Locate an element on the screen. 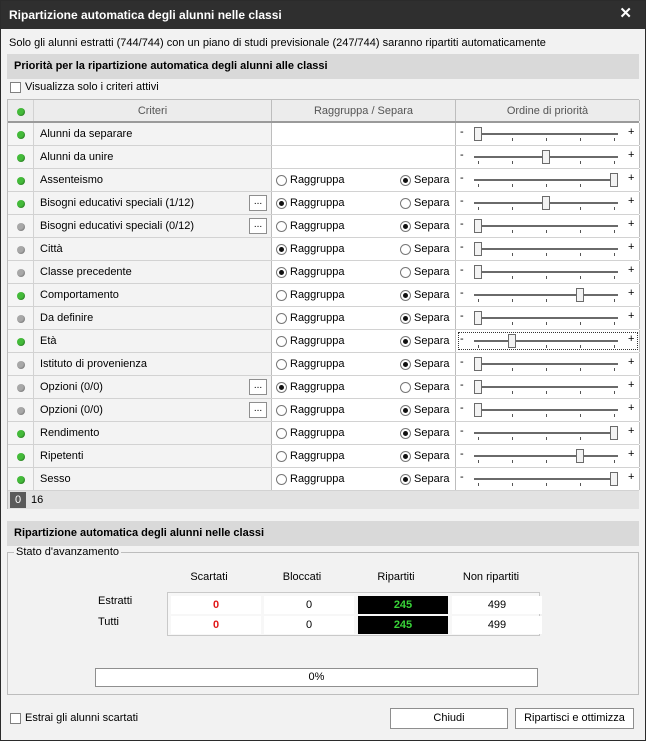  criteria-row: Comportamento Raggruppa Separa - + is located at coordinates (324, 295).